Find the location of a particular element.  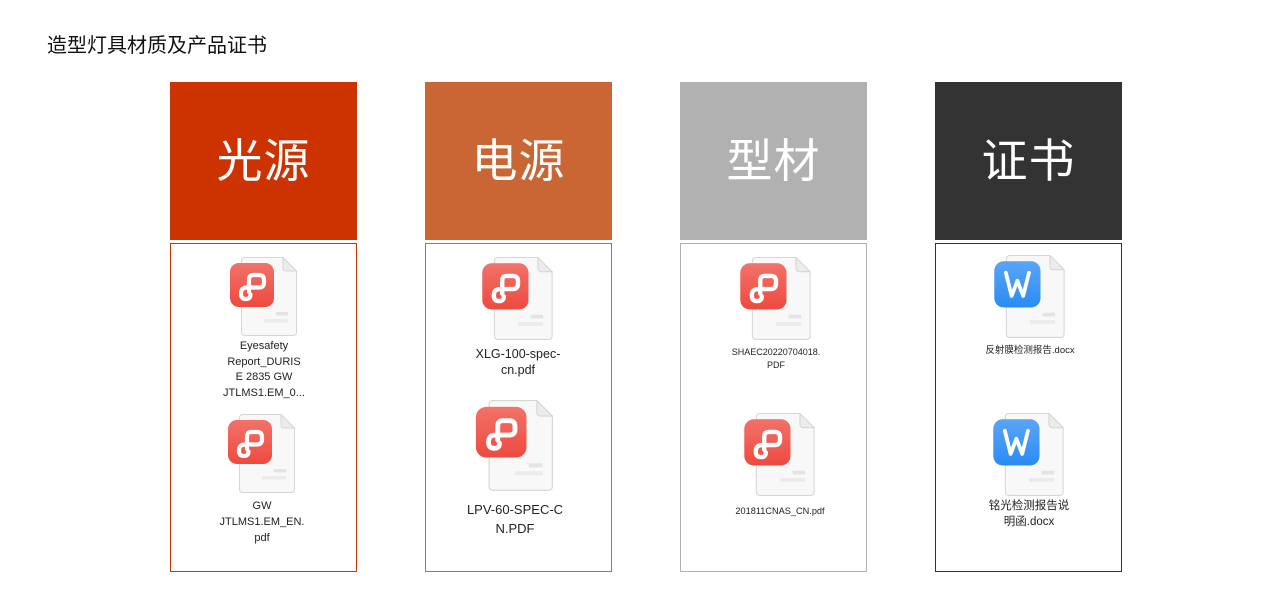

category-title: 光源 is located at coordinates (263, 161).